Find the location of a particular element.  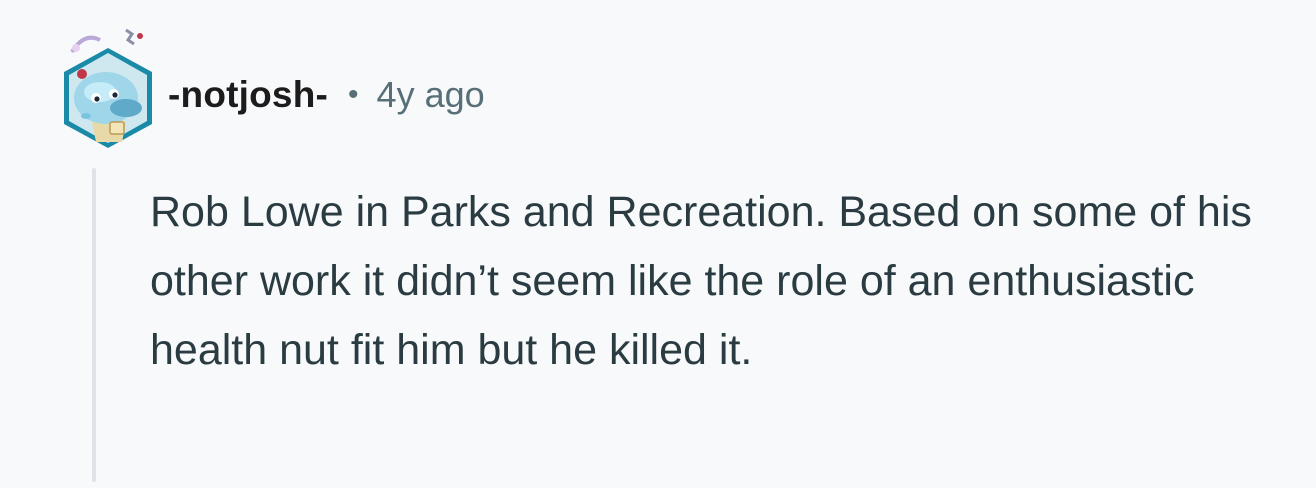

comment-timestamp: 4y ago is located at coordinates (431, 95).